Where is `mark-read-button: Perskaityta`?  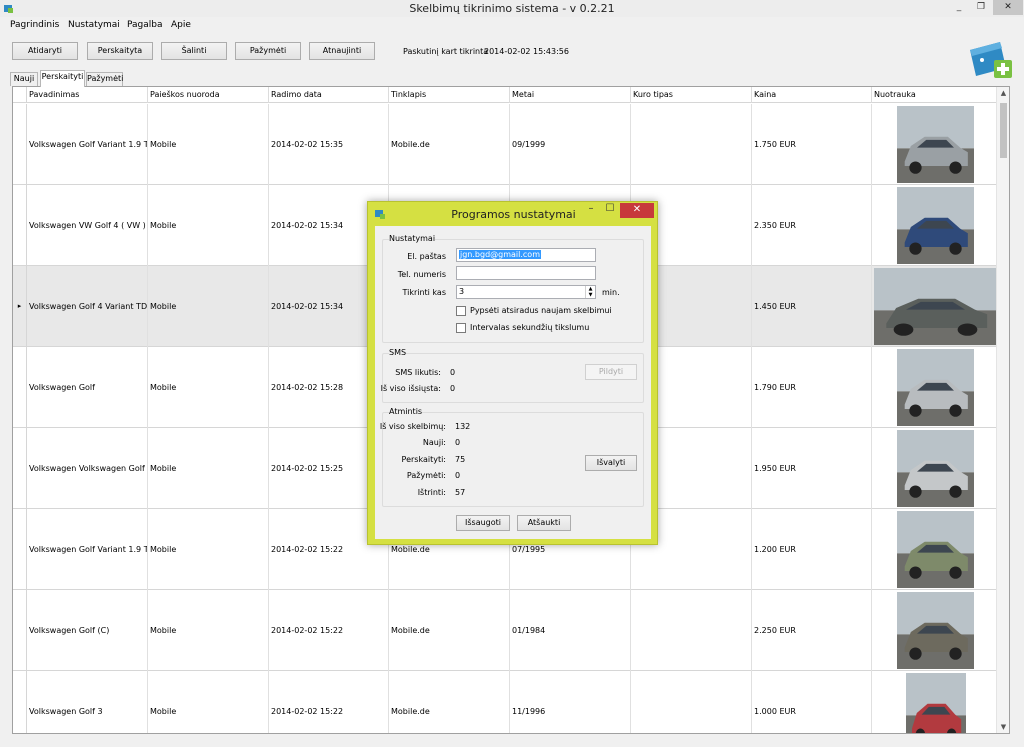 mark-read-button: Perskaityta is located at coordinates (120, 51).